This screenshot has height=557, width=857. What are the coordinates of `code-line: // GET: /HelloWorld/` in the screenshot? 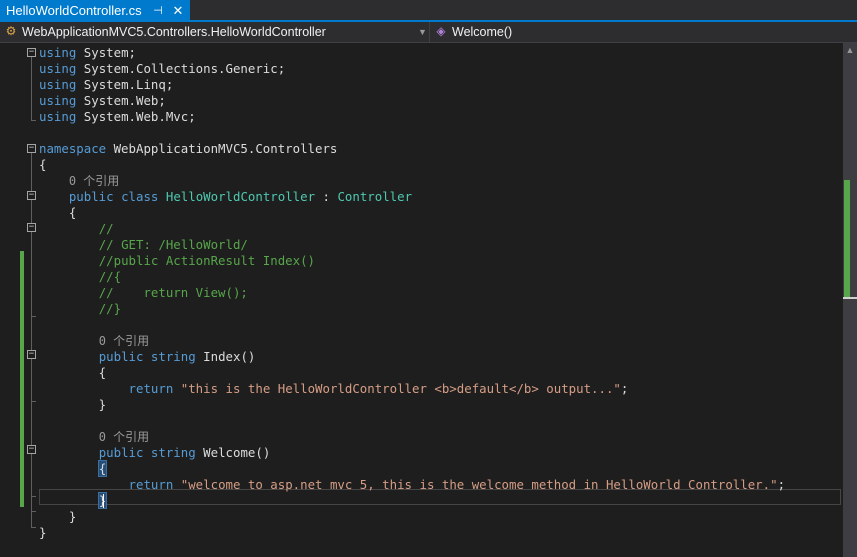 It's located at (143, 245).